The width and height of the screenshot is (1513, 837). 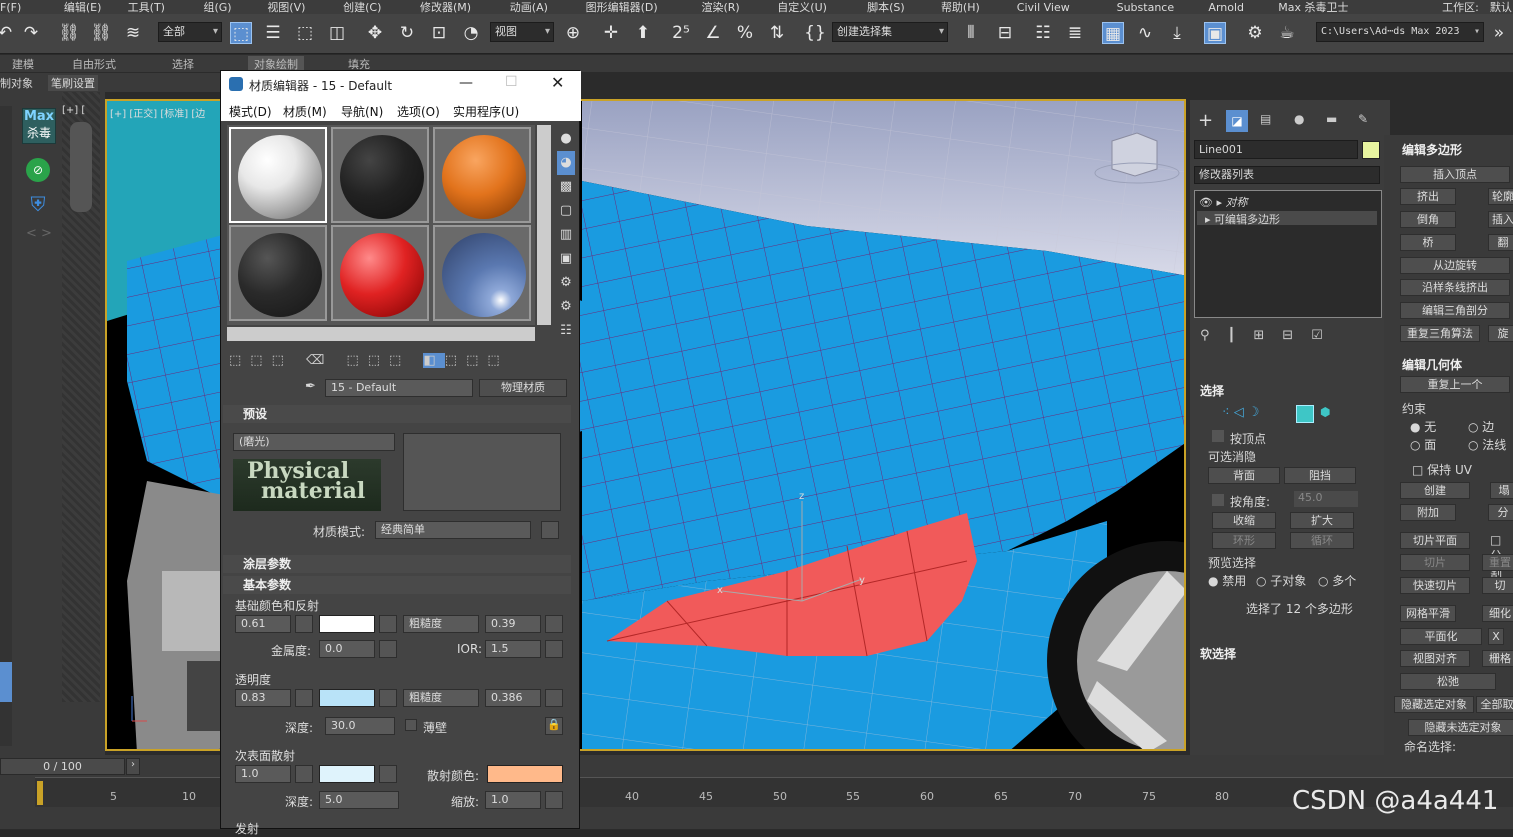 I want to click on subobject-polygon-icon, so click(x=1305, y=414).